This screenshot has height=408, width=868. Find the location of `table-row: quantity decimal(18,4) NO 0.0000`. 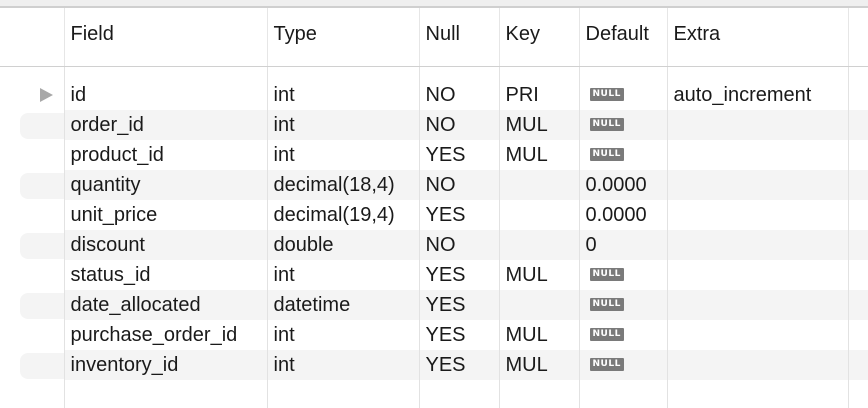

table-row: quantity decimal(18,4) NO 0.0000 is located at coordinates (434, 185).